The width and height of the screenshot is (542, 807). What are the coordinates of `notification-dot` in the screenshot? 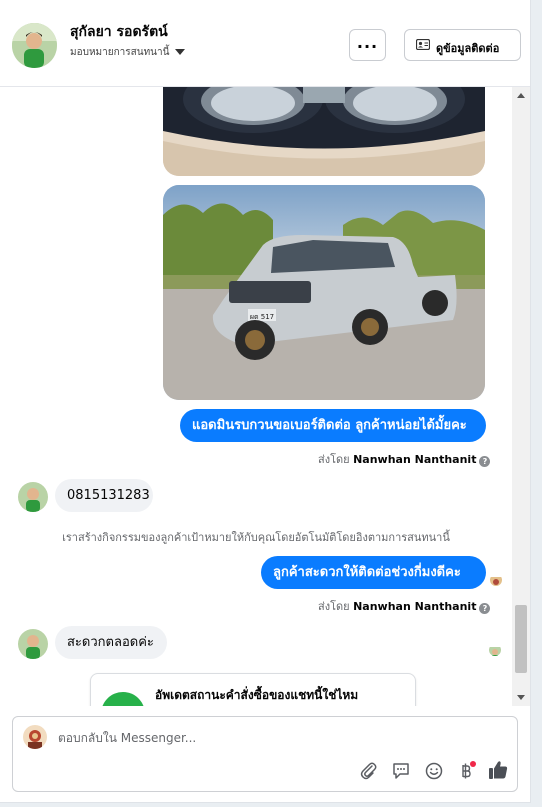 It's located at (473, 764).